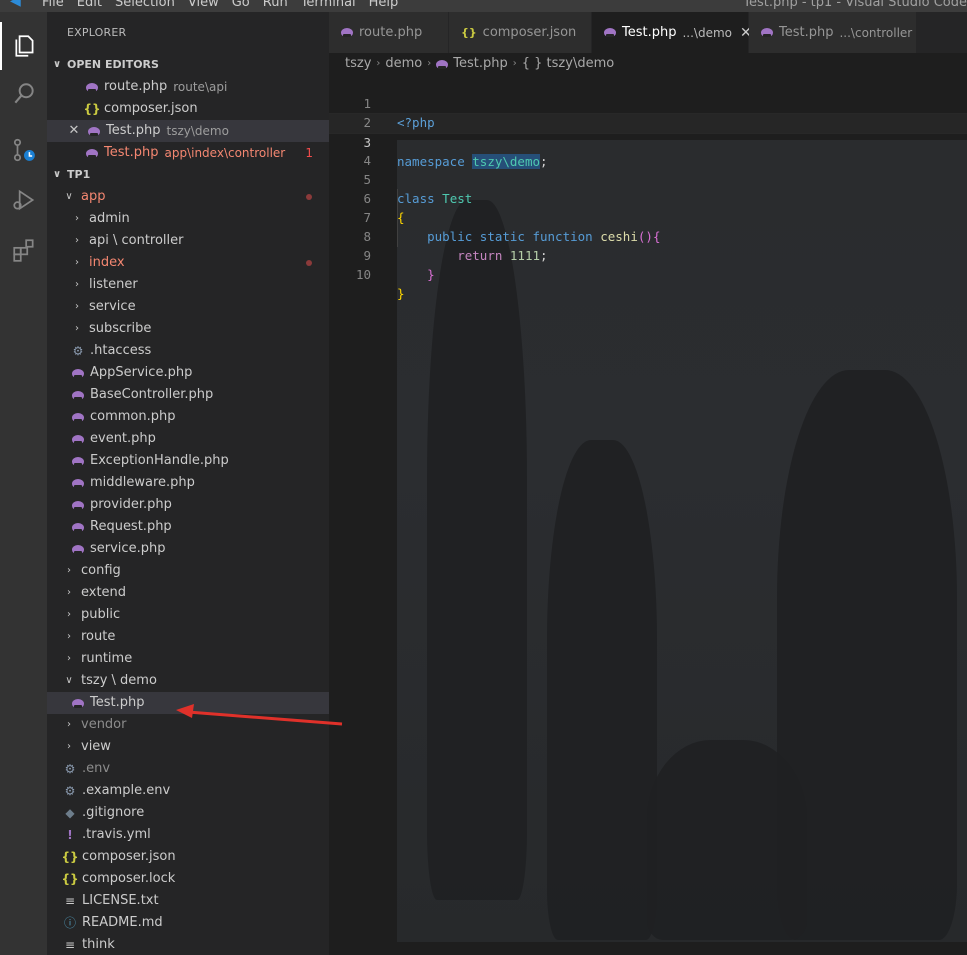 The width and height of the screenshot is (967, 955). Describe the element at coordinates (113, 812) in the screenshot. I see `tree-label: .gitignore` at that location.